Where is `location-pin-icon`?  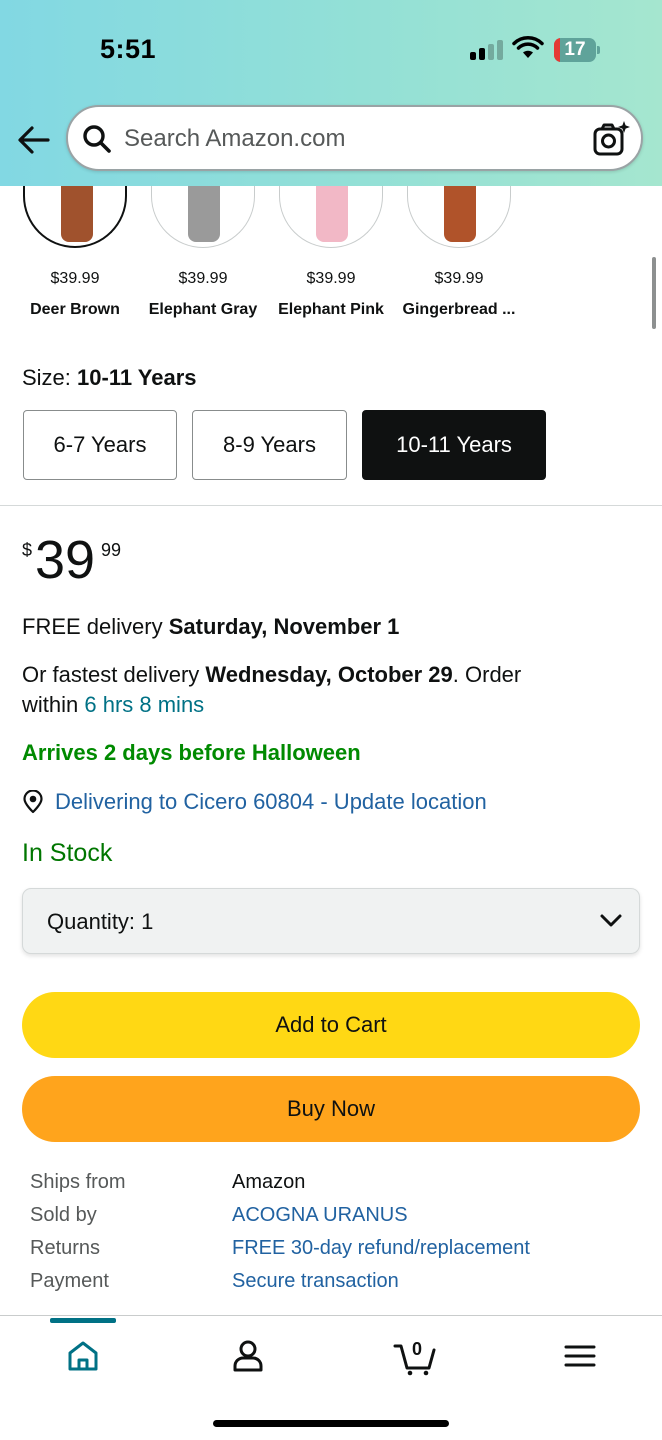
location-pin-icon is located at coordinates (33, 802).